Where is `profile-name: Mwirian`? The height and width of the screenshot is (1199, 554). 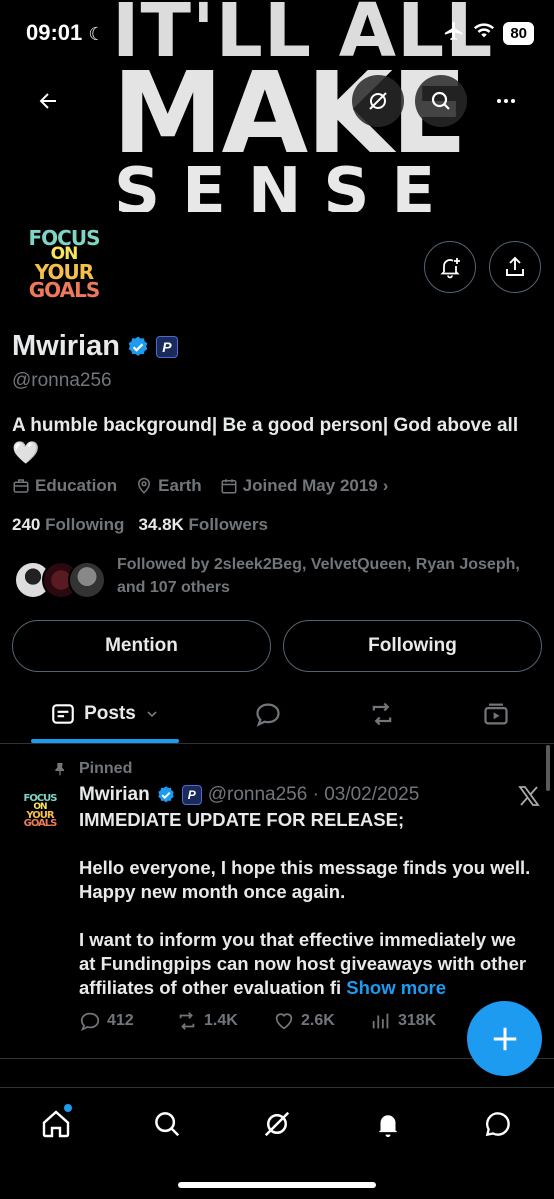 profile-name: Mwirian is located at coordinates (66, 346).